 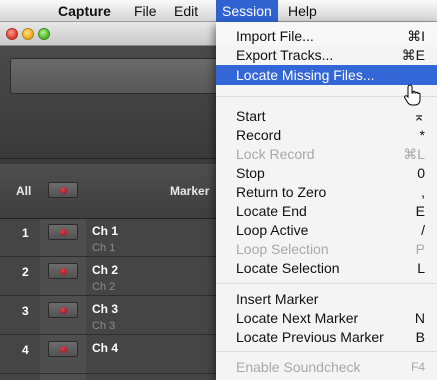 I want to click on menu-item-loop-selection: Loop Selection P, so click(x=326, y=249).